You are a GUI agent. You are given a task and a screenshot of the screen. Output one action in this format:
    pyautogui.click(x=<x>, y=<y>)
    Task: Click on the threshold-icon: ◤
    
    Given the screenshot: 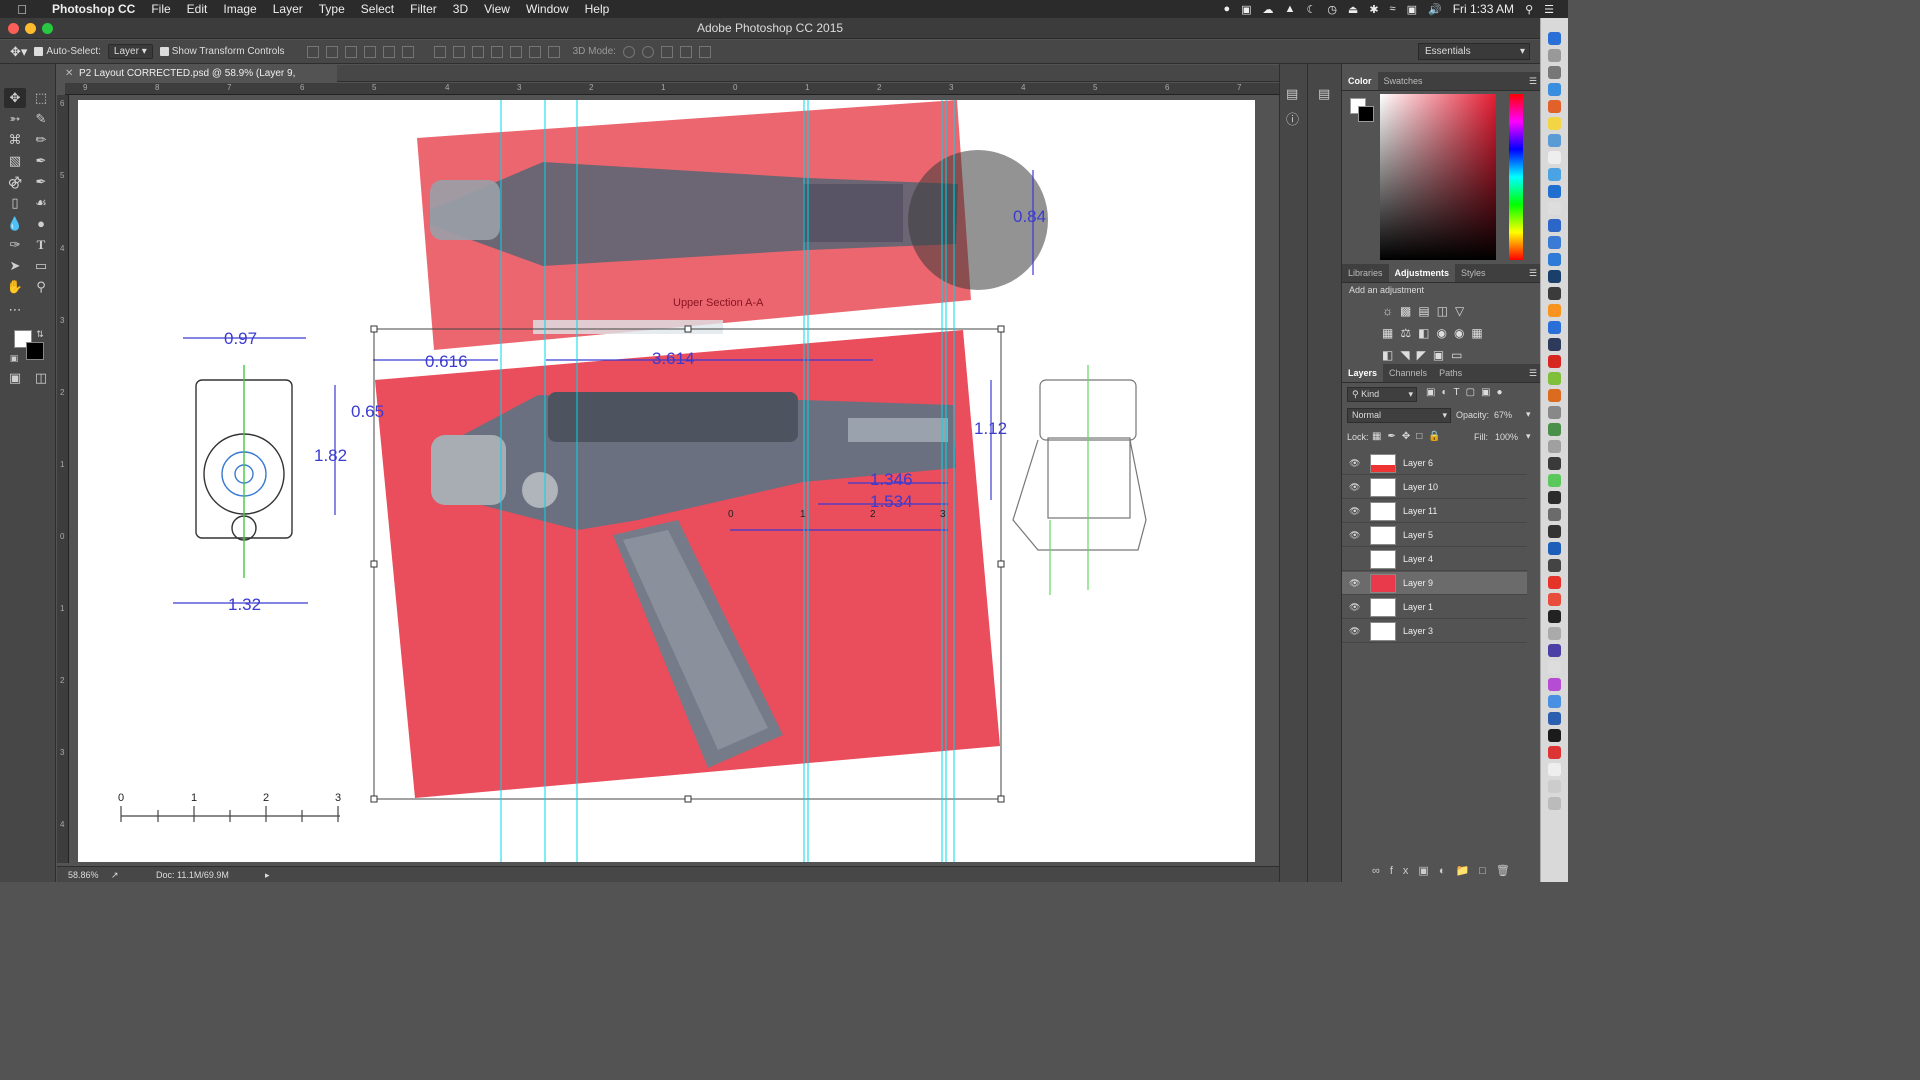 What is the action you would take?
    pyautogui.click(x=1425, y=355)
    